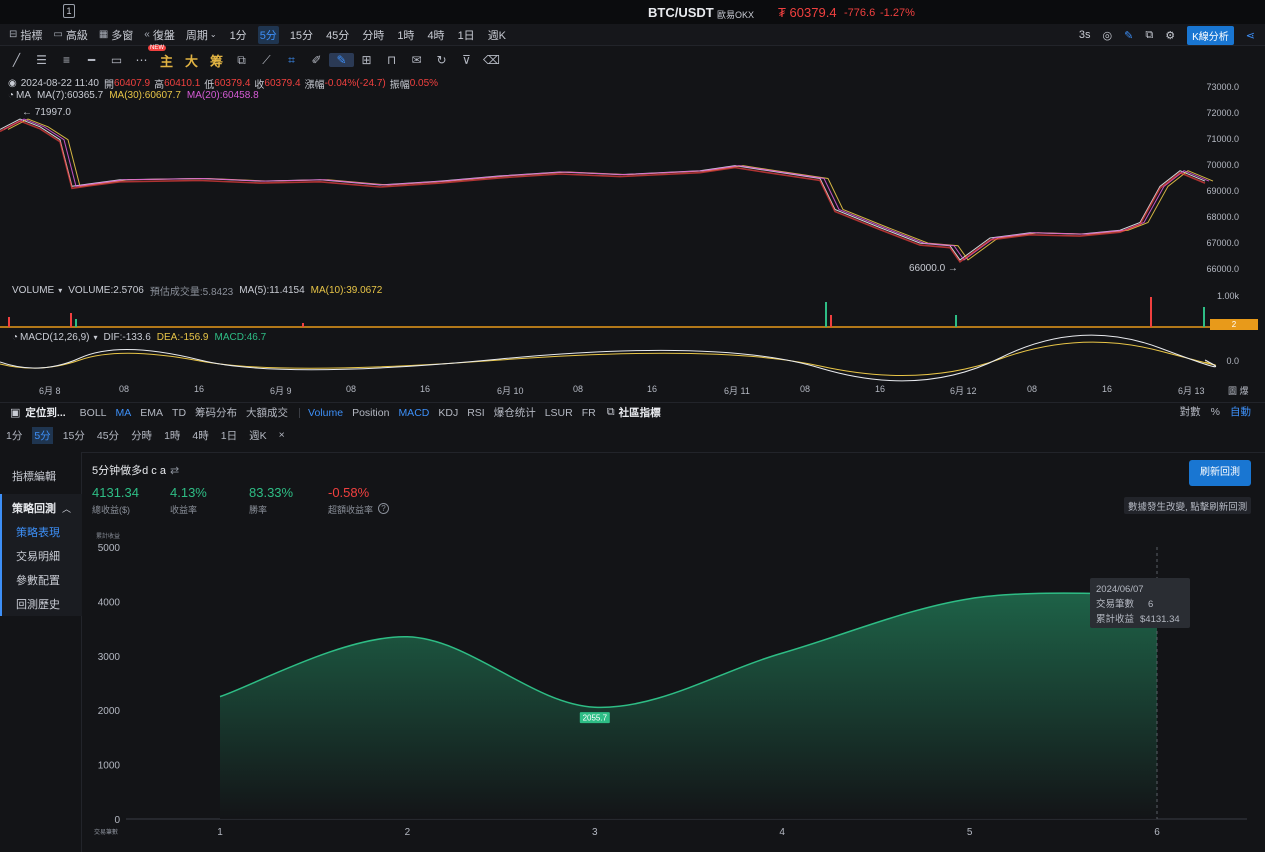  Describe the element at coordinates (41, 508) in the screenshot. I see `backtest-group-header: 策略回測 ︿` at that location.